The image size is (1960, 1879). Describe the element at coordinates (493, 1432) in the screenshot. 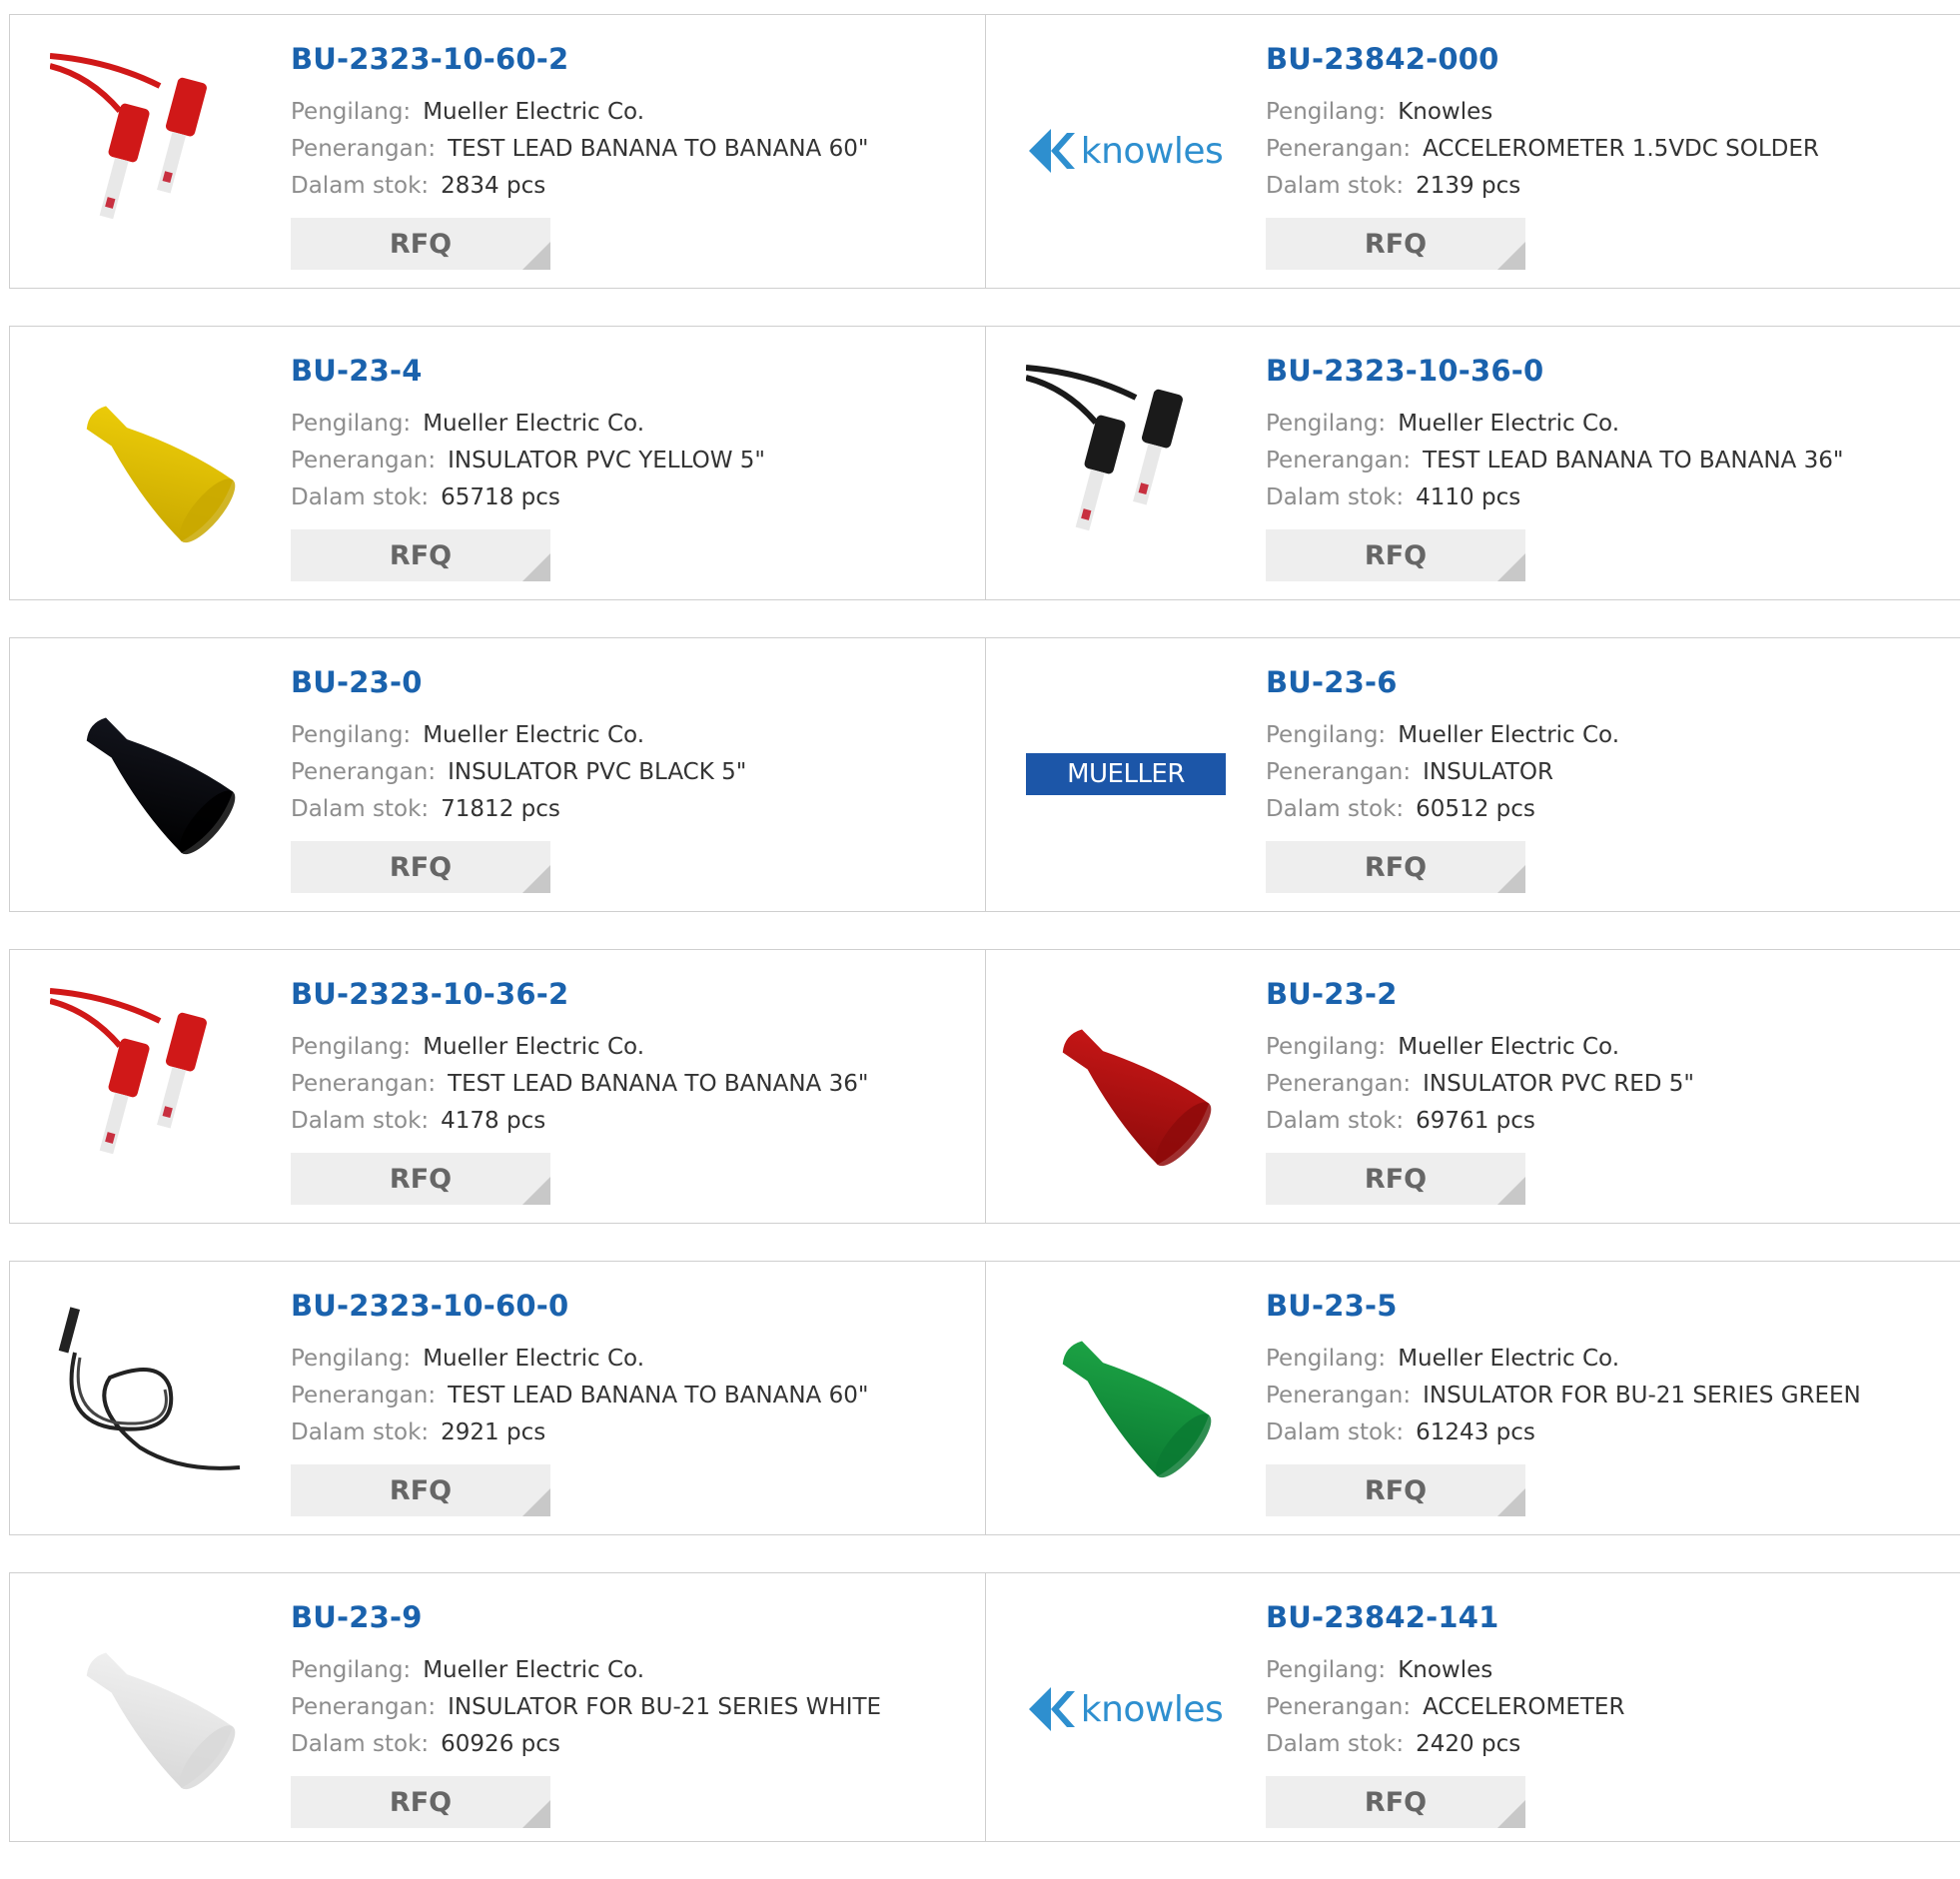

I see `stock-value: 2921 pcs` at that location.